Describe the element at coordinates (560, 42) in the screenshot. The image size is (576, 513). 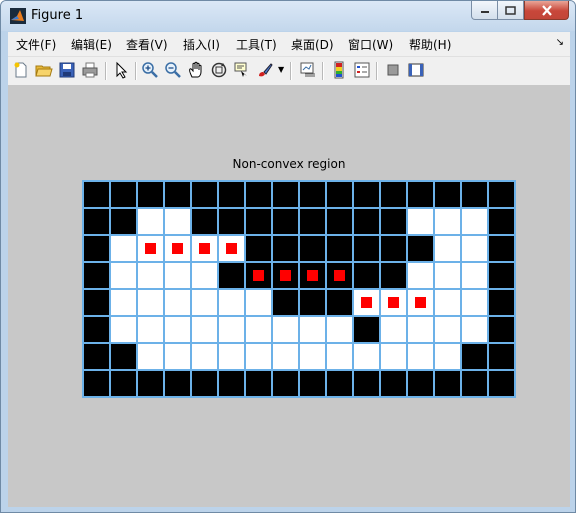
I see `menu-dock-arrow-icon: ↘` at that location.